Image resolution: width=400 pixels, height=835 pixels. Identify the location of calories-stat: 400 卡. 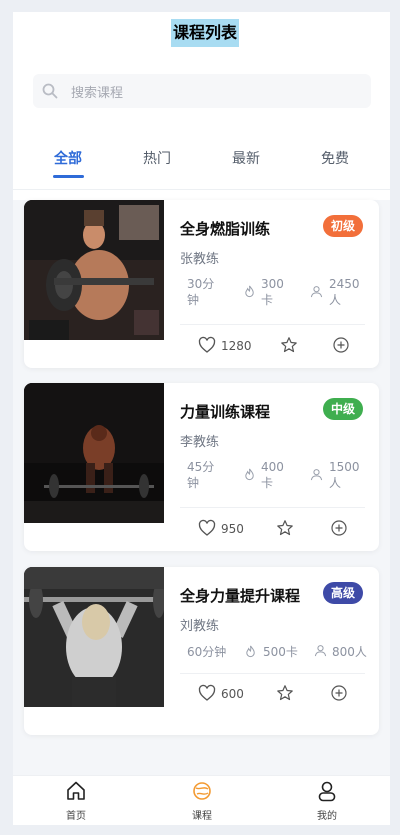
(272, 475).